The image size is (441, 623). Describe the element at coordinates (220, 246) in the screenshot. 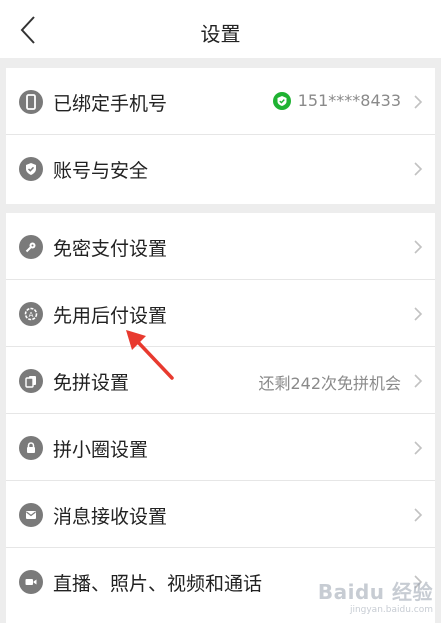

I see `settings-row-password-free-payment: 免密支付设置` at that location.